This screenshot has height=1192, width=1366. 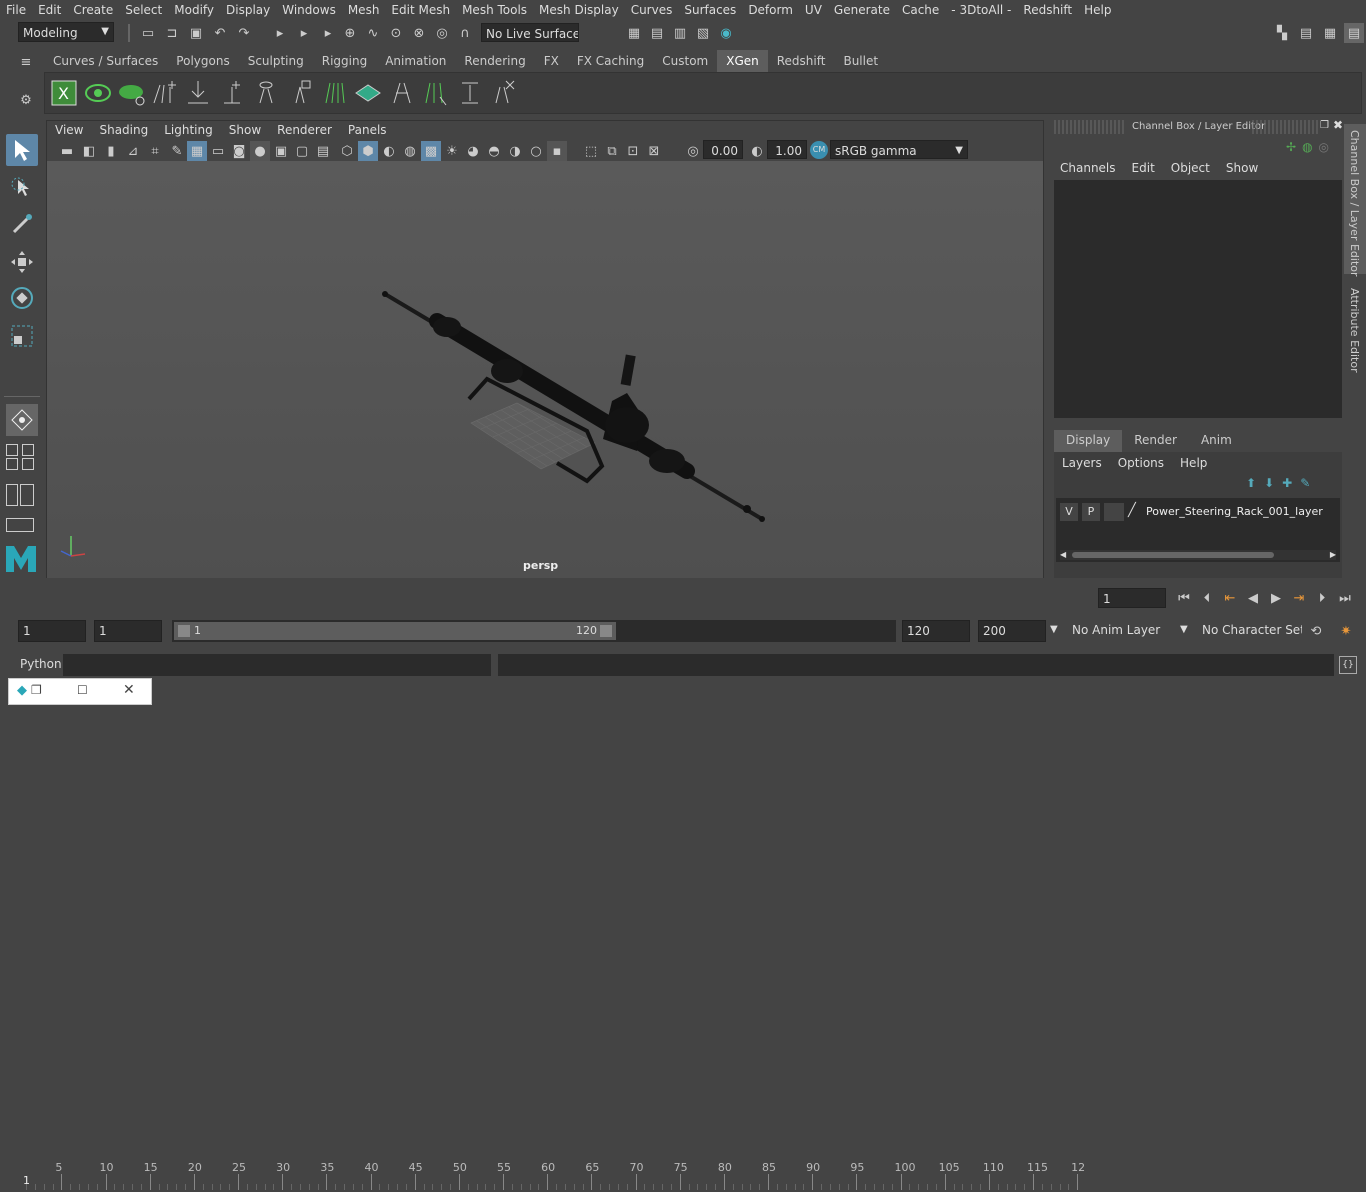 I want to click on bookmark-icon: ▮, so click(x=111, y=151).